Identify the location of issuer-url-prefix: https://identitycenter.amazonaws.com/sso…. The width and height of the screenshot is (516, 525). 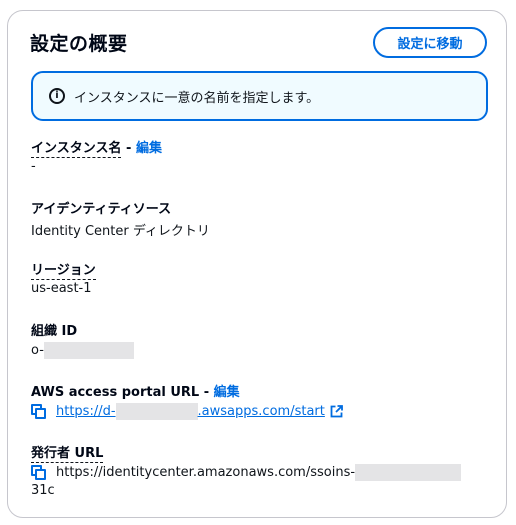
(206, 472).